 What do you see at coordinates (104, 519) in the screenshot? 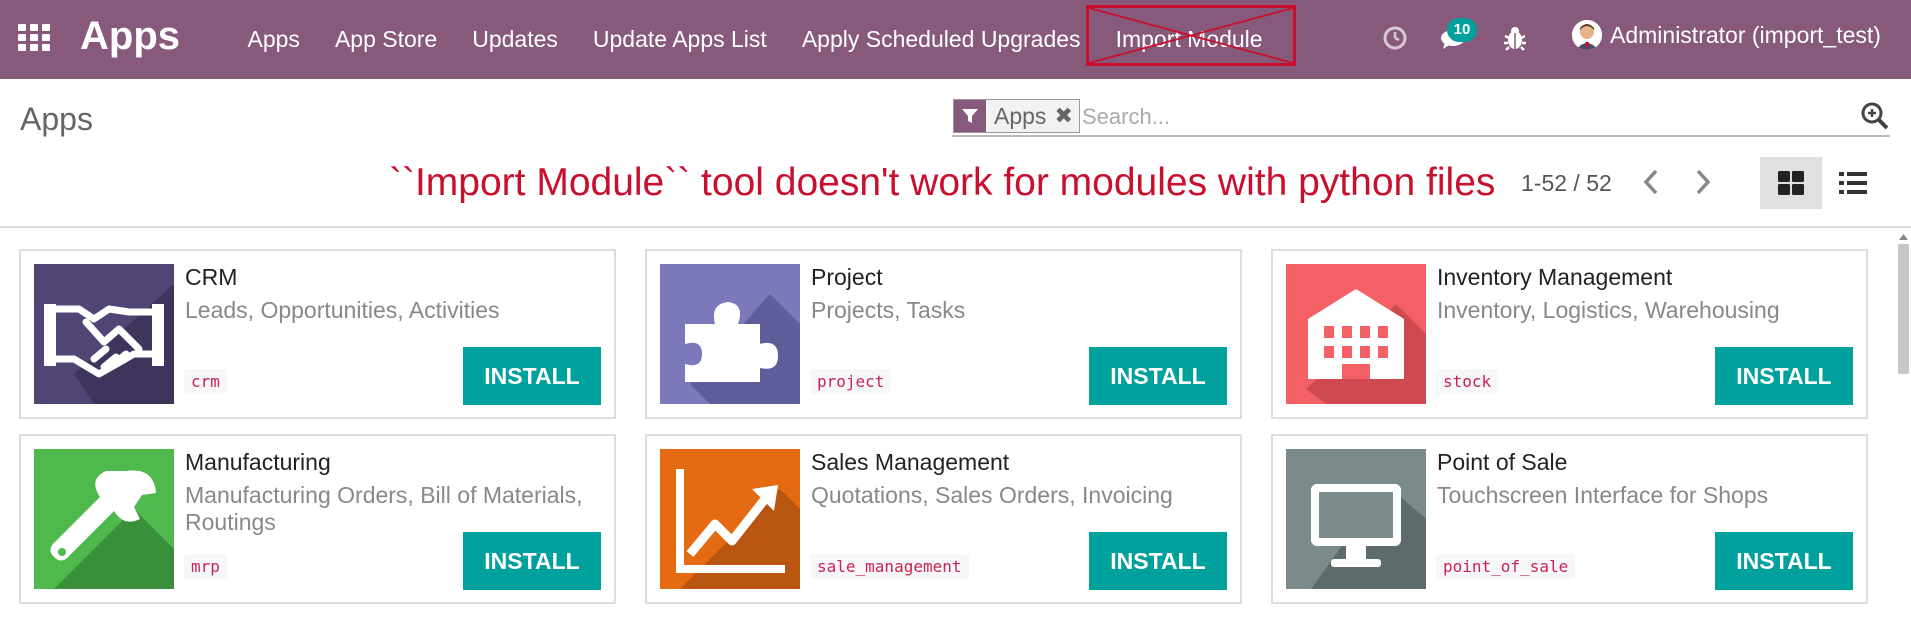
I see `wrench-icon` at bounding box center [104, 519].